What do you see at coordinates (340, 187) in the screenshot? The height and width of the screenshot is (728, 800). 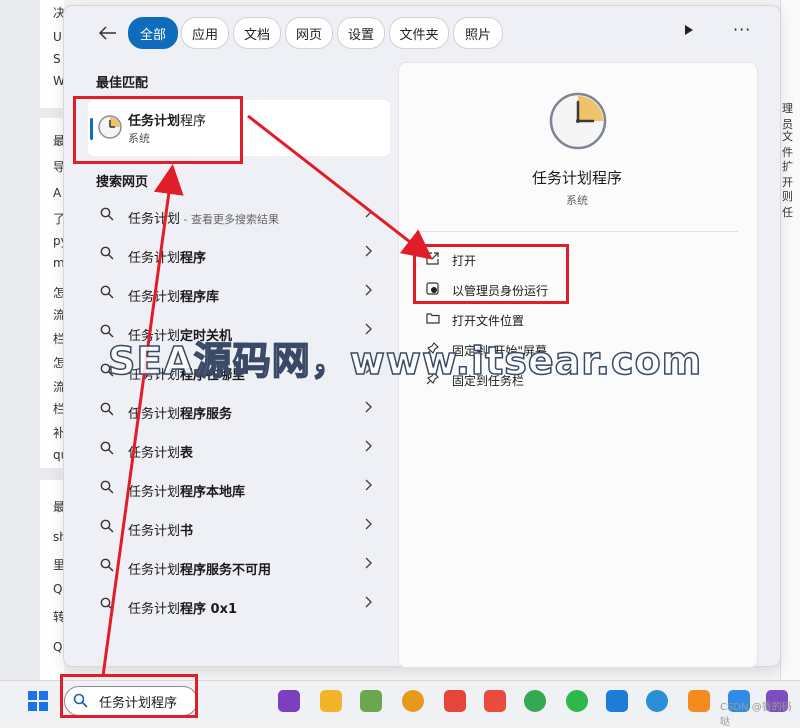 I see `arrow-best-to-actions` at bounding box center [340, 187].